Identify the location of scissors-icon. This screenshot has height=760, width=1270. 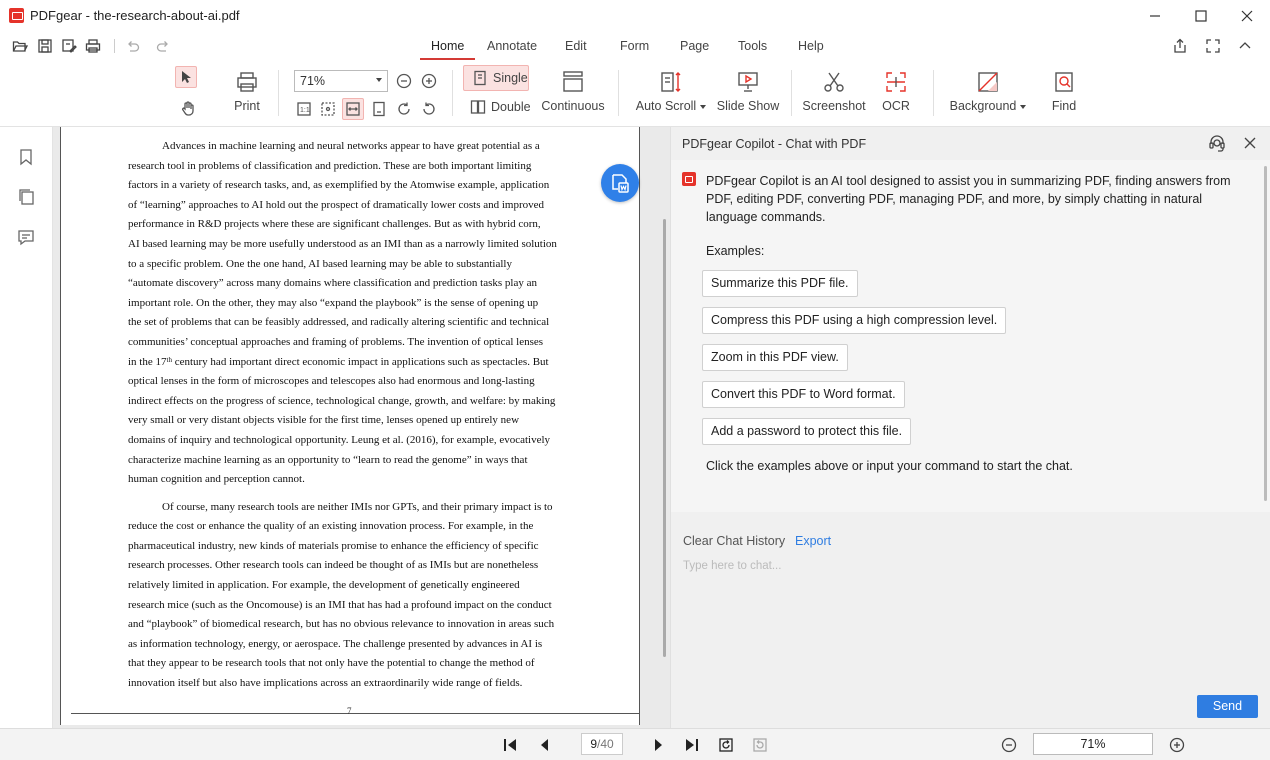
(834, 82).